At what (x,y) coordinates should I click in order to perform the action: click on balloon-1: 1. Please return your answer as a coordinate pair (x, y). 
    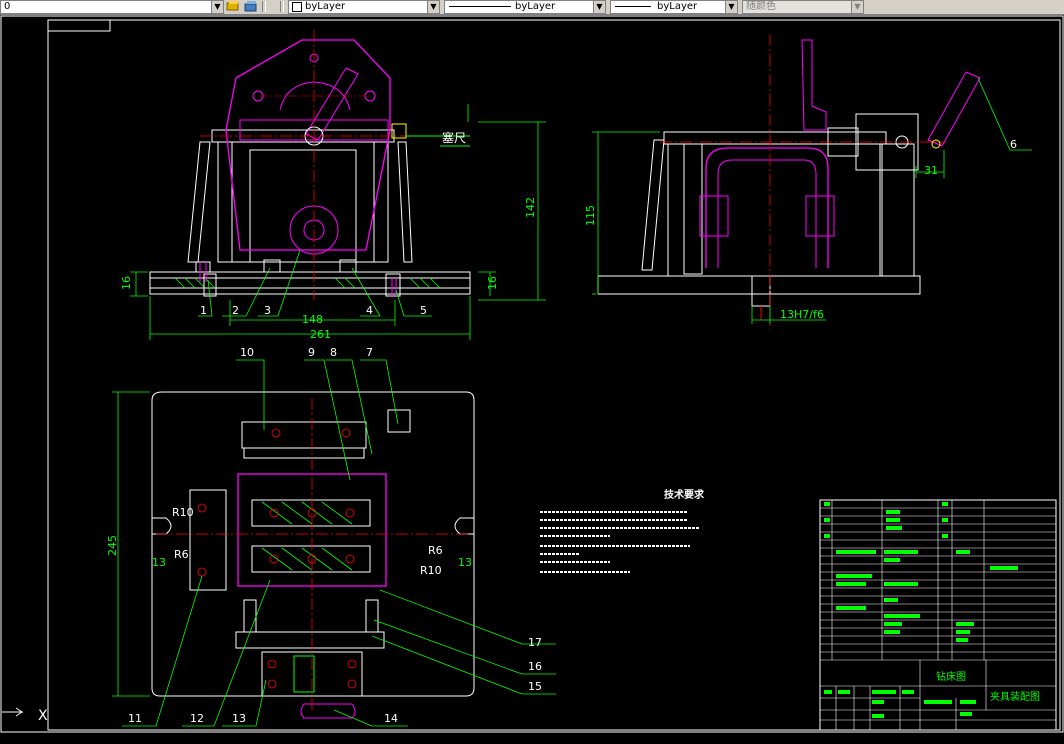
    Looking at the image, I should click on (203, 310).